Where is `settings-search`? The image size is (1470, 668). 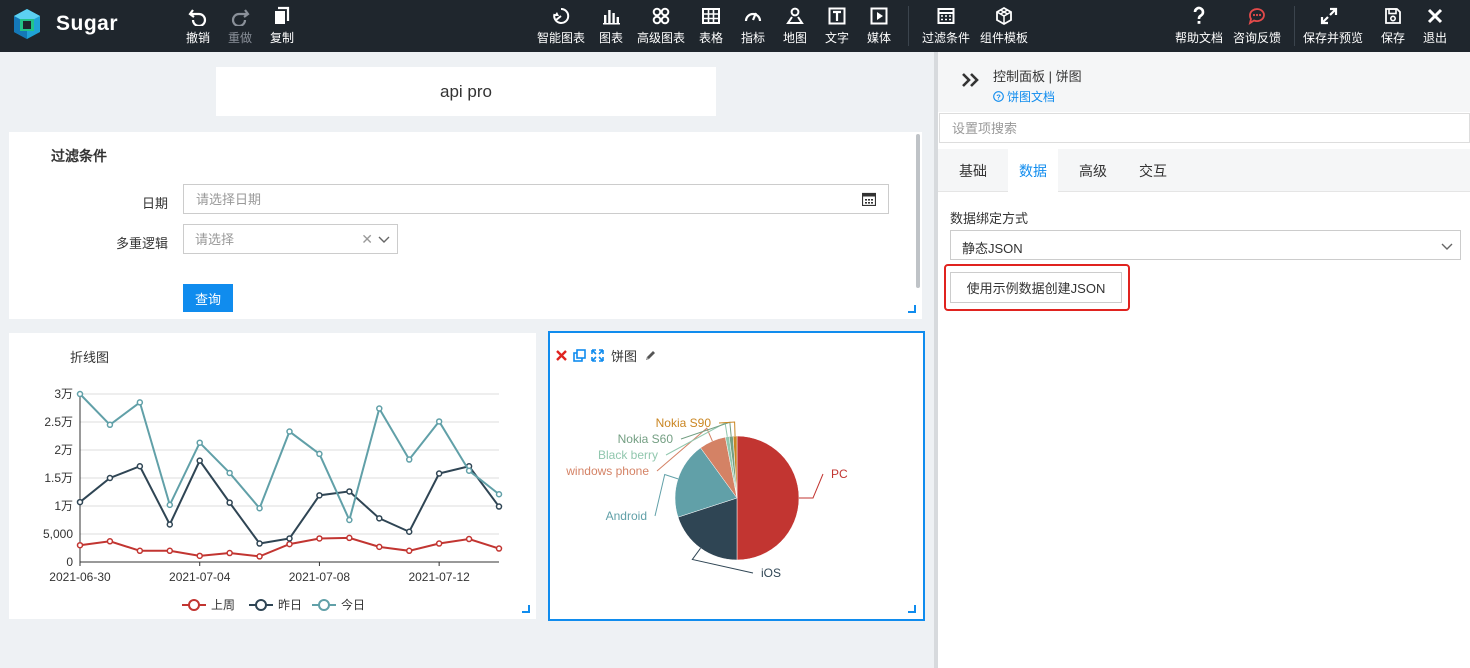
settings-search is located at coordinates (1204, 128).